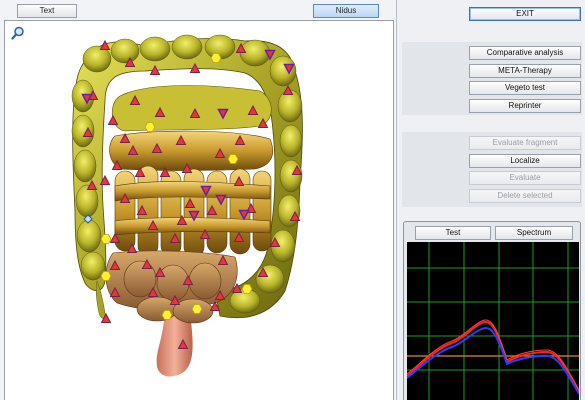  I want to click on evaluate-fragment-button: Evaluate fragment, so click(525, 143).